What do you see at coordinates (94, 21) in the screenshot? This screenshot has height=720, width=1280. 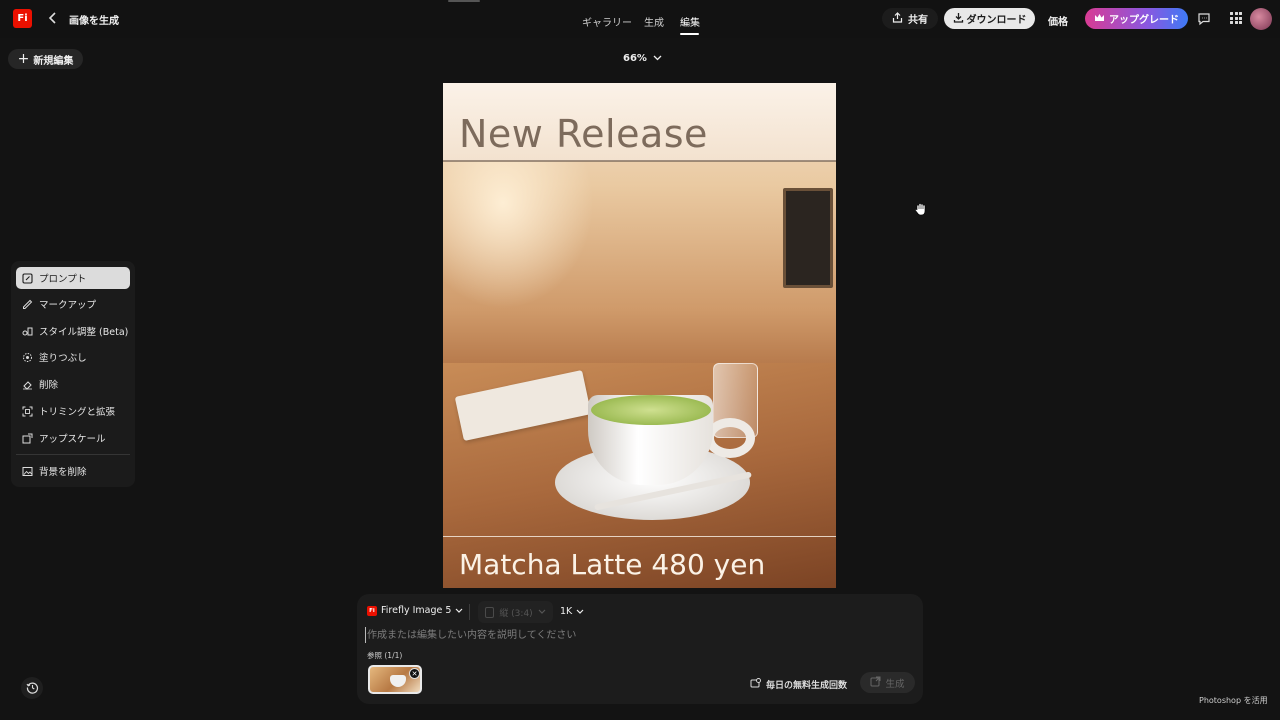 I see `page-title: 画像を生成` at bounding box center [94, 21].